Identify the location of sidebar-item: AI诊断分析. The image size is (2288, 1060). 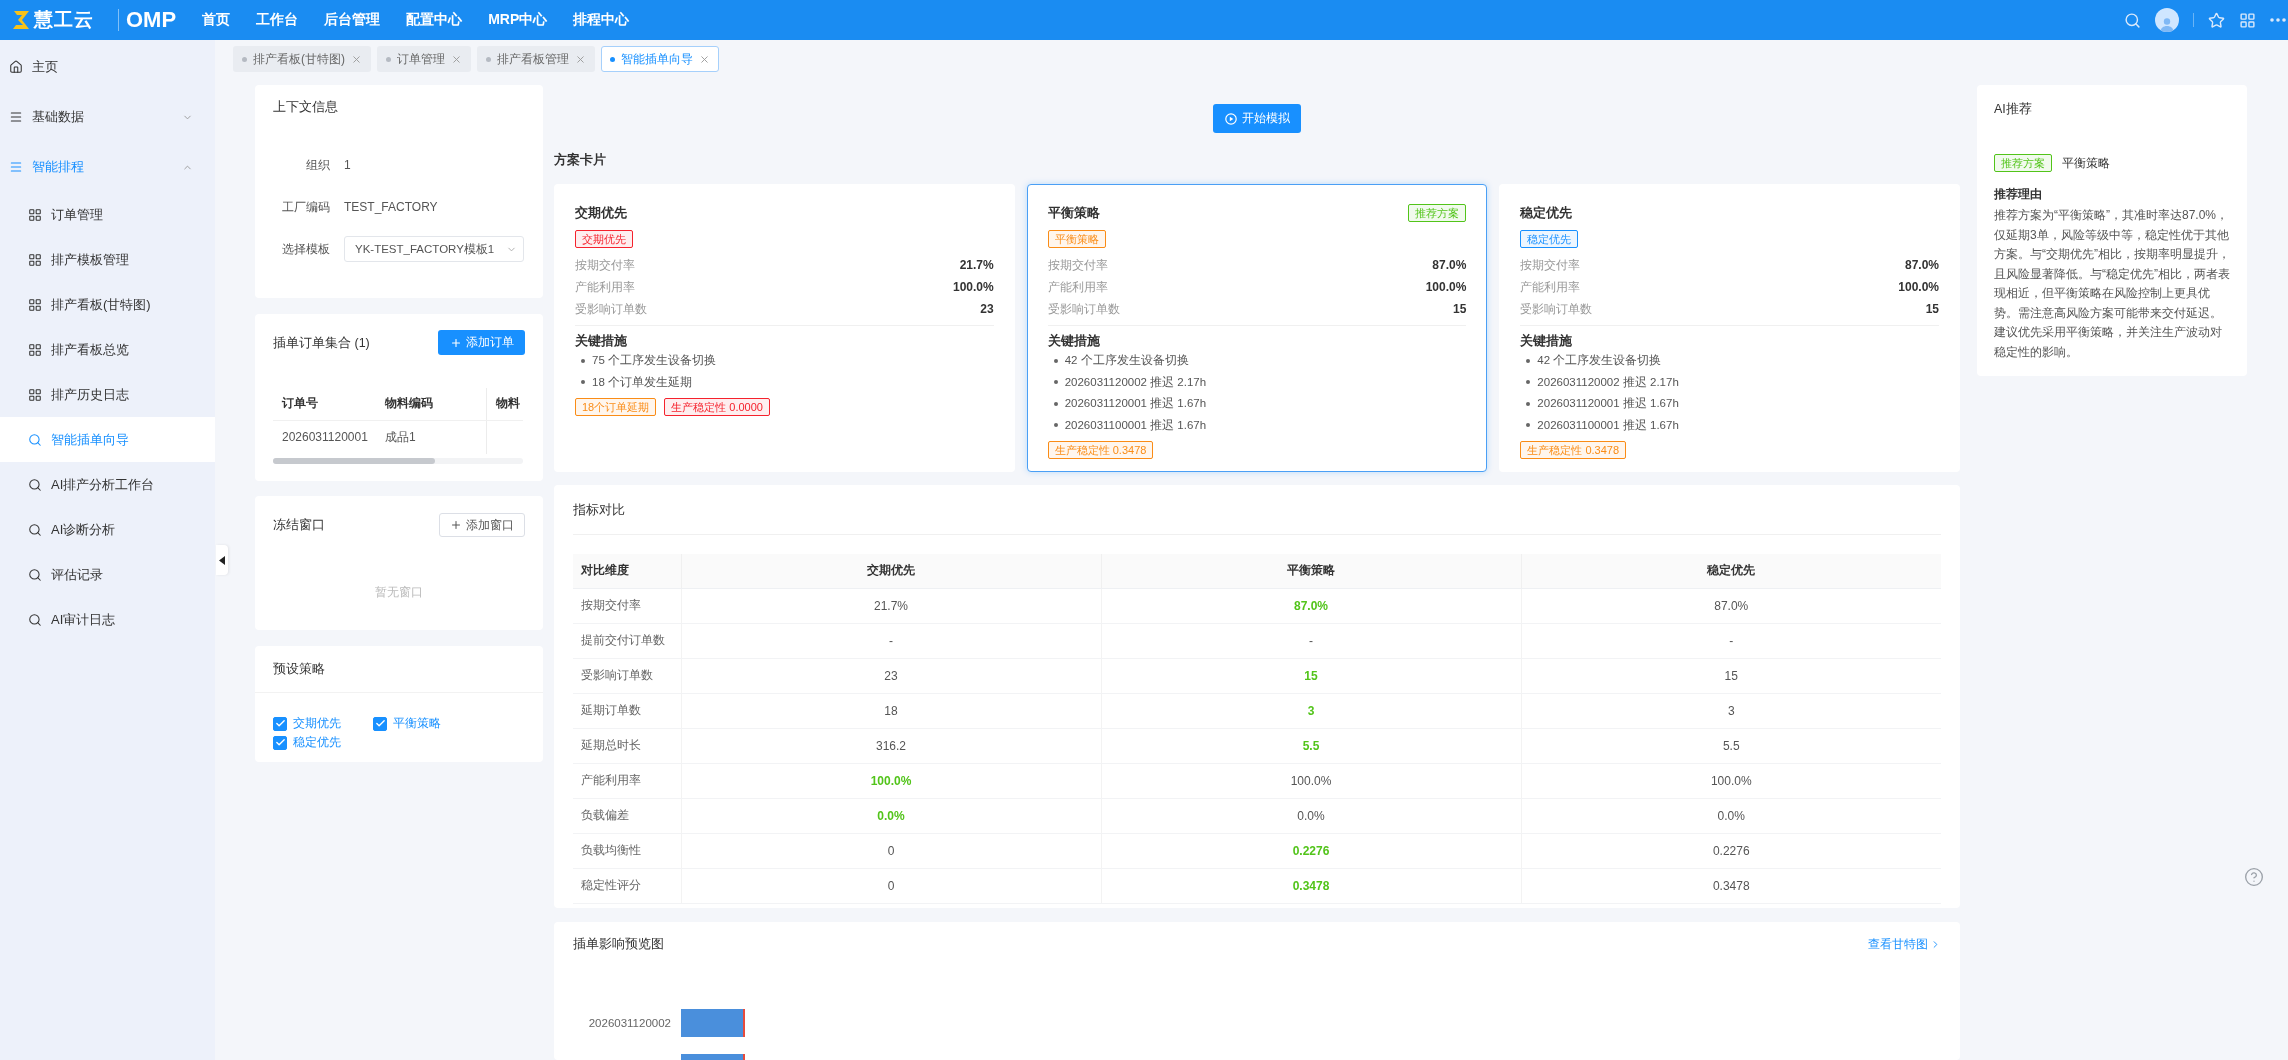
(107, 529).